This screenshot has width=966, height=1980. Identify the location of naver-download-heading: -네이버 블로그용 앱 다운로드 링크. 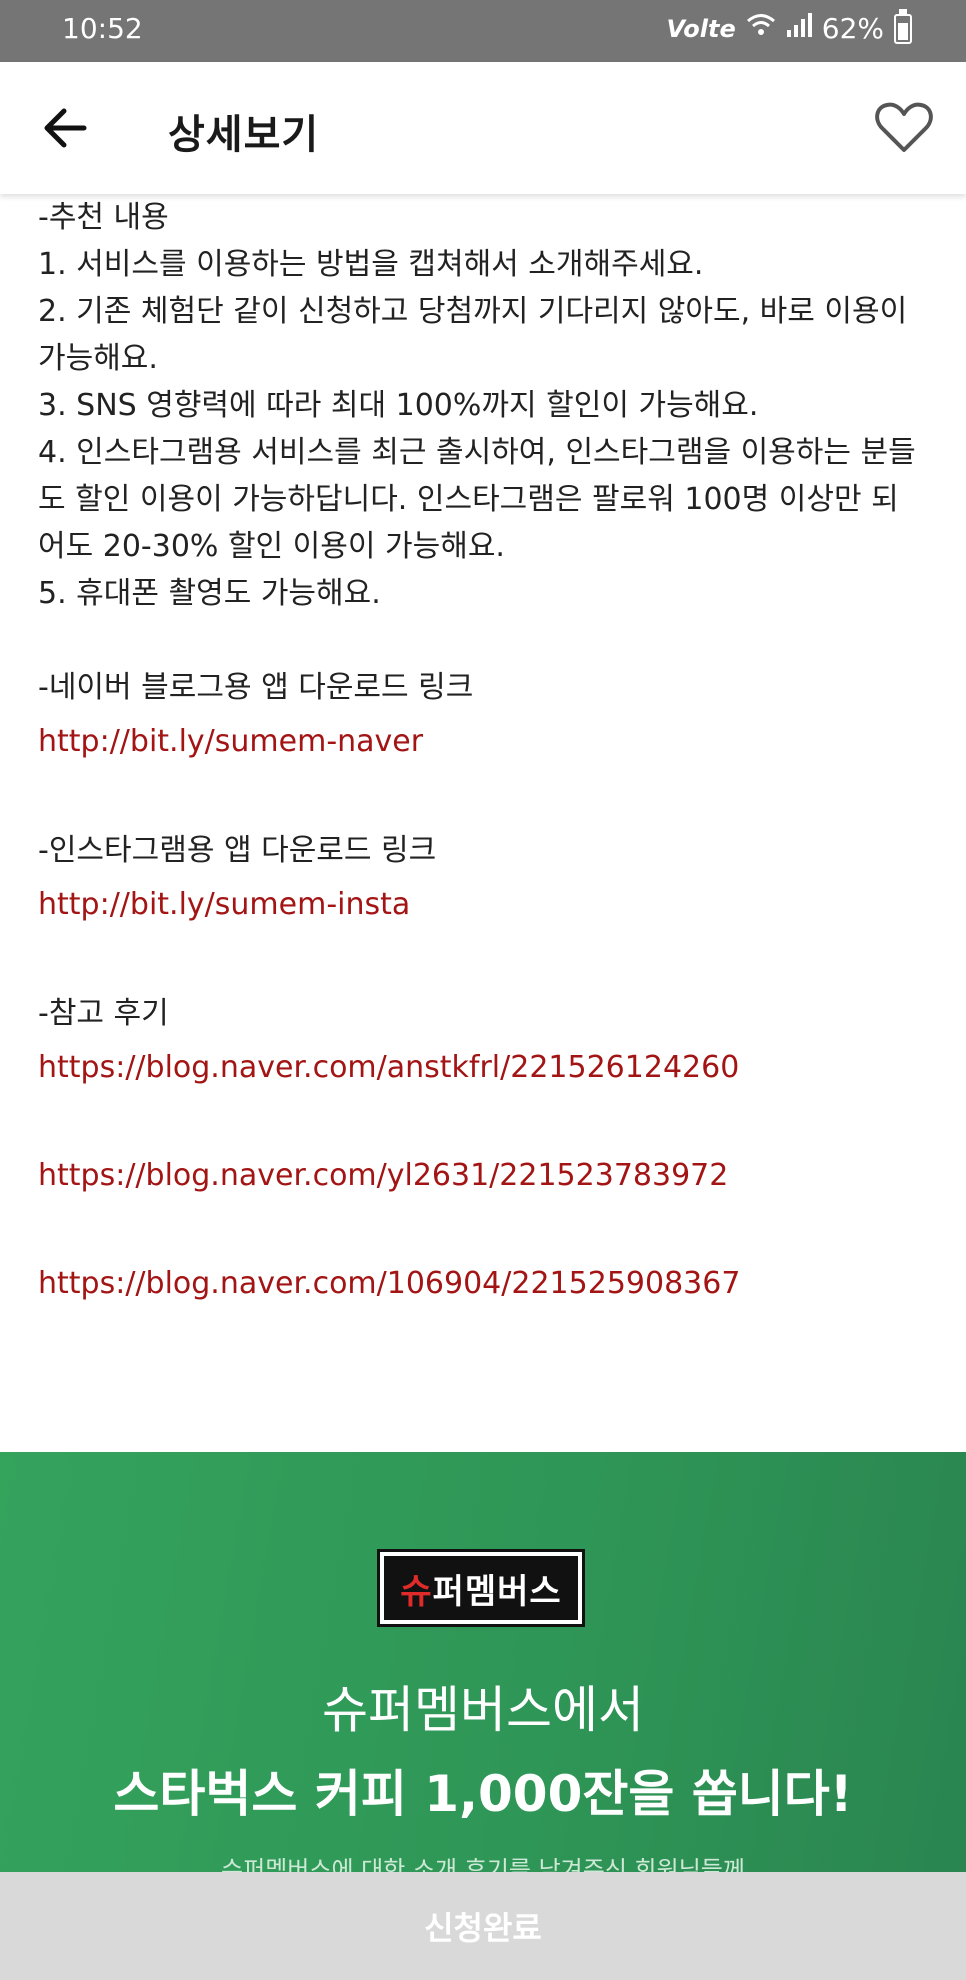
(256, 687).